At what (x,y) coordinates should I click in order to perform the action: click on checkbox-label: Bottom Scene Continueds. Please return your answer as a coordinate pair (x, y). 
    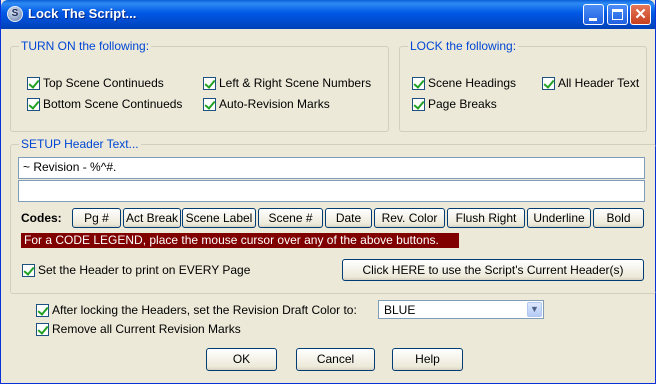
    Looking at the image, I should click on (113, 104).